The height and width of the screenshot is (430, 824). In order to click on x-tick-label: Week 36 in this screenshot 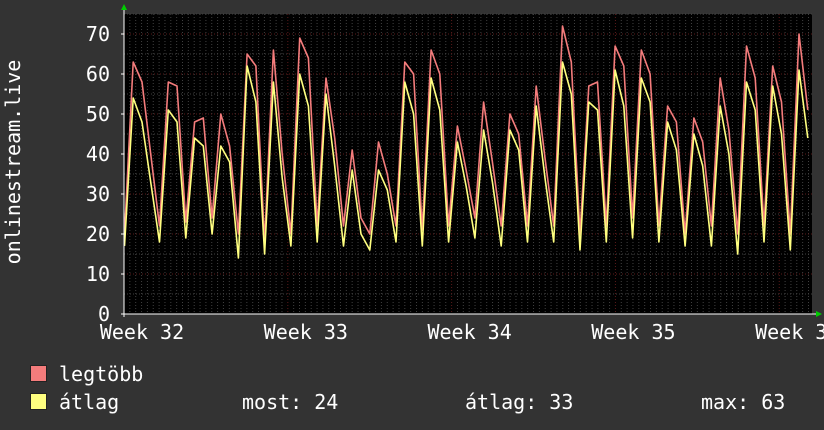, I will do `click(789, 332)`.